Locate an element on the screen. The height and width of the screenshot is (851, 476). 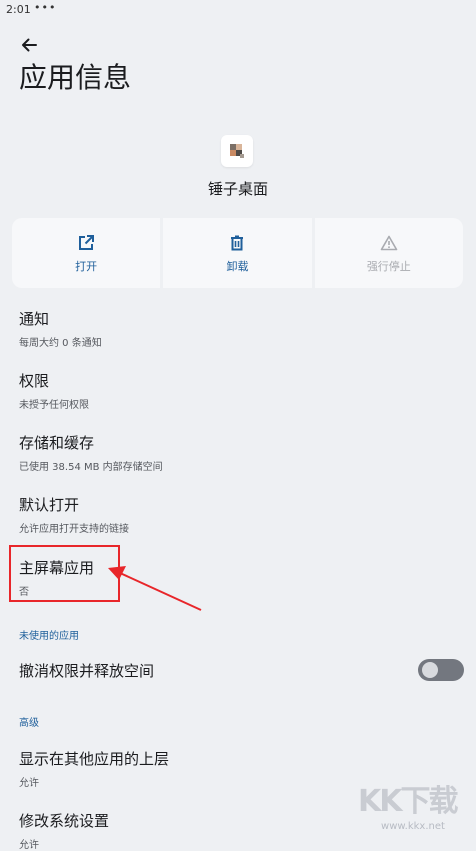
app-logo-icon is located at coordinates (237, 151).